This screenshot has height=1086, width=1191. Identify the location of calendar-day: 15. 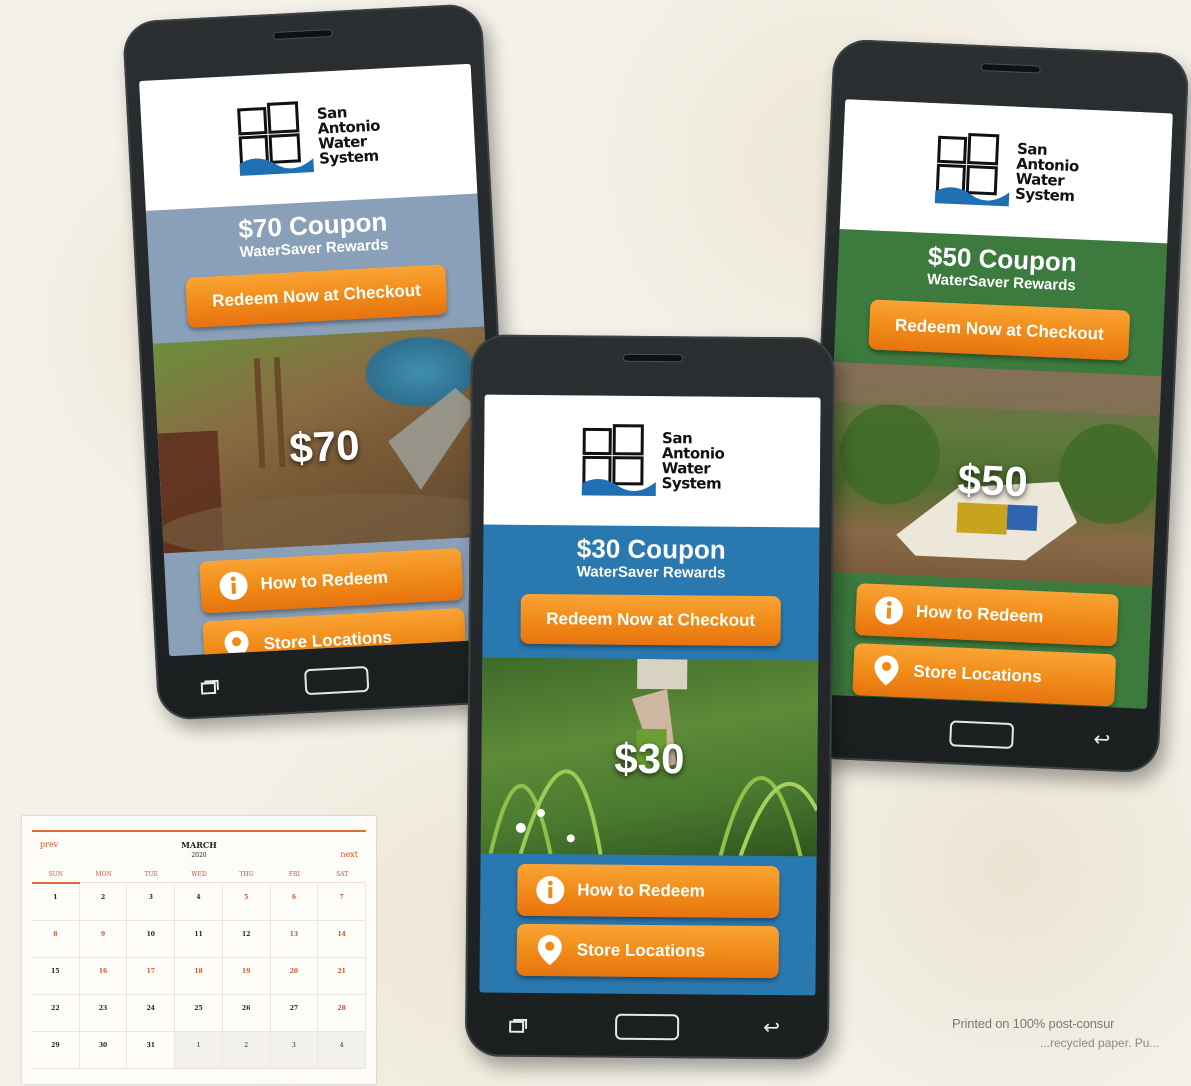
(56, 976).